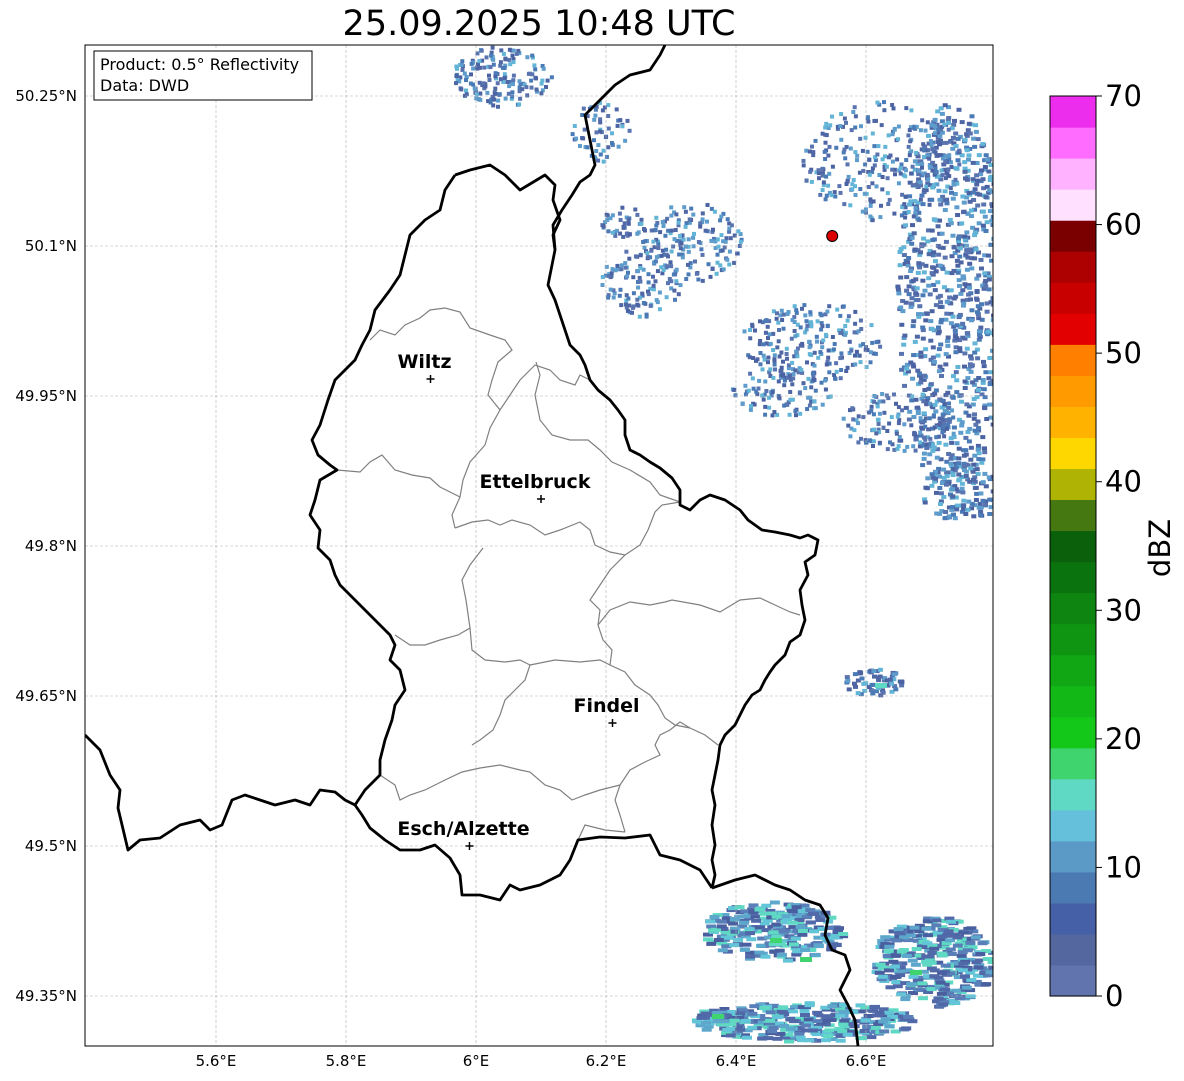 The height and width of the screenshot is (1081, 1184). Describe the element at coordinates (51, 246) in the screenshot. I see `lat-tick-label: 50.1°N` at that location.